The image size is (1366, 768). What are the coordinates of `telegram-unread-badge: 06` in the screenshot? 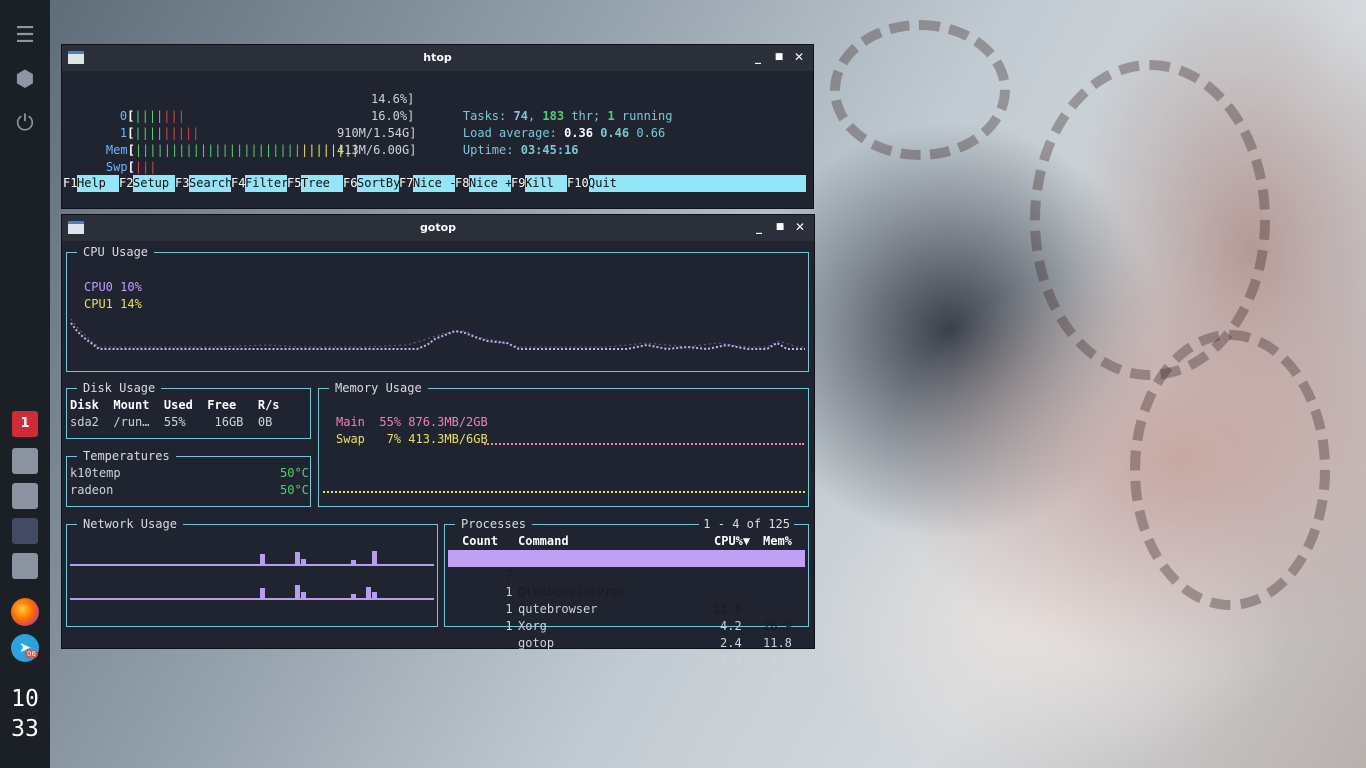 It's located at (31, 654).